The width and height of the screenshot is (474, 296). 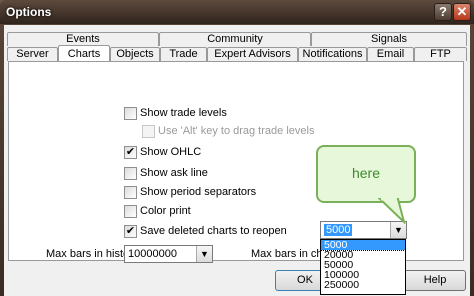 What do you see at coordinates (435, 280) in the screenshot?
I see `help-button: Help` at bounding box center [435, 280].